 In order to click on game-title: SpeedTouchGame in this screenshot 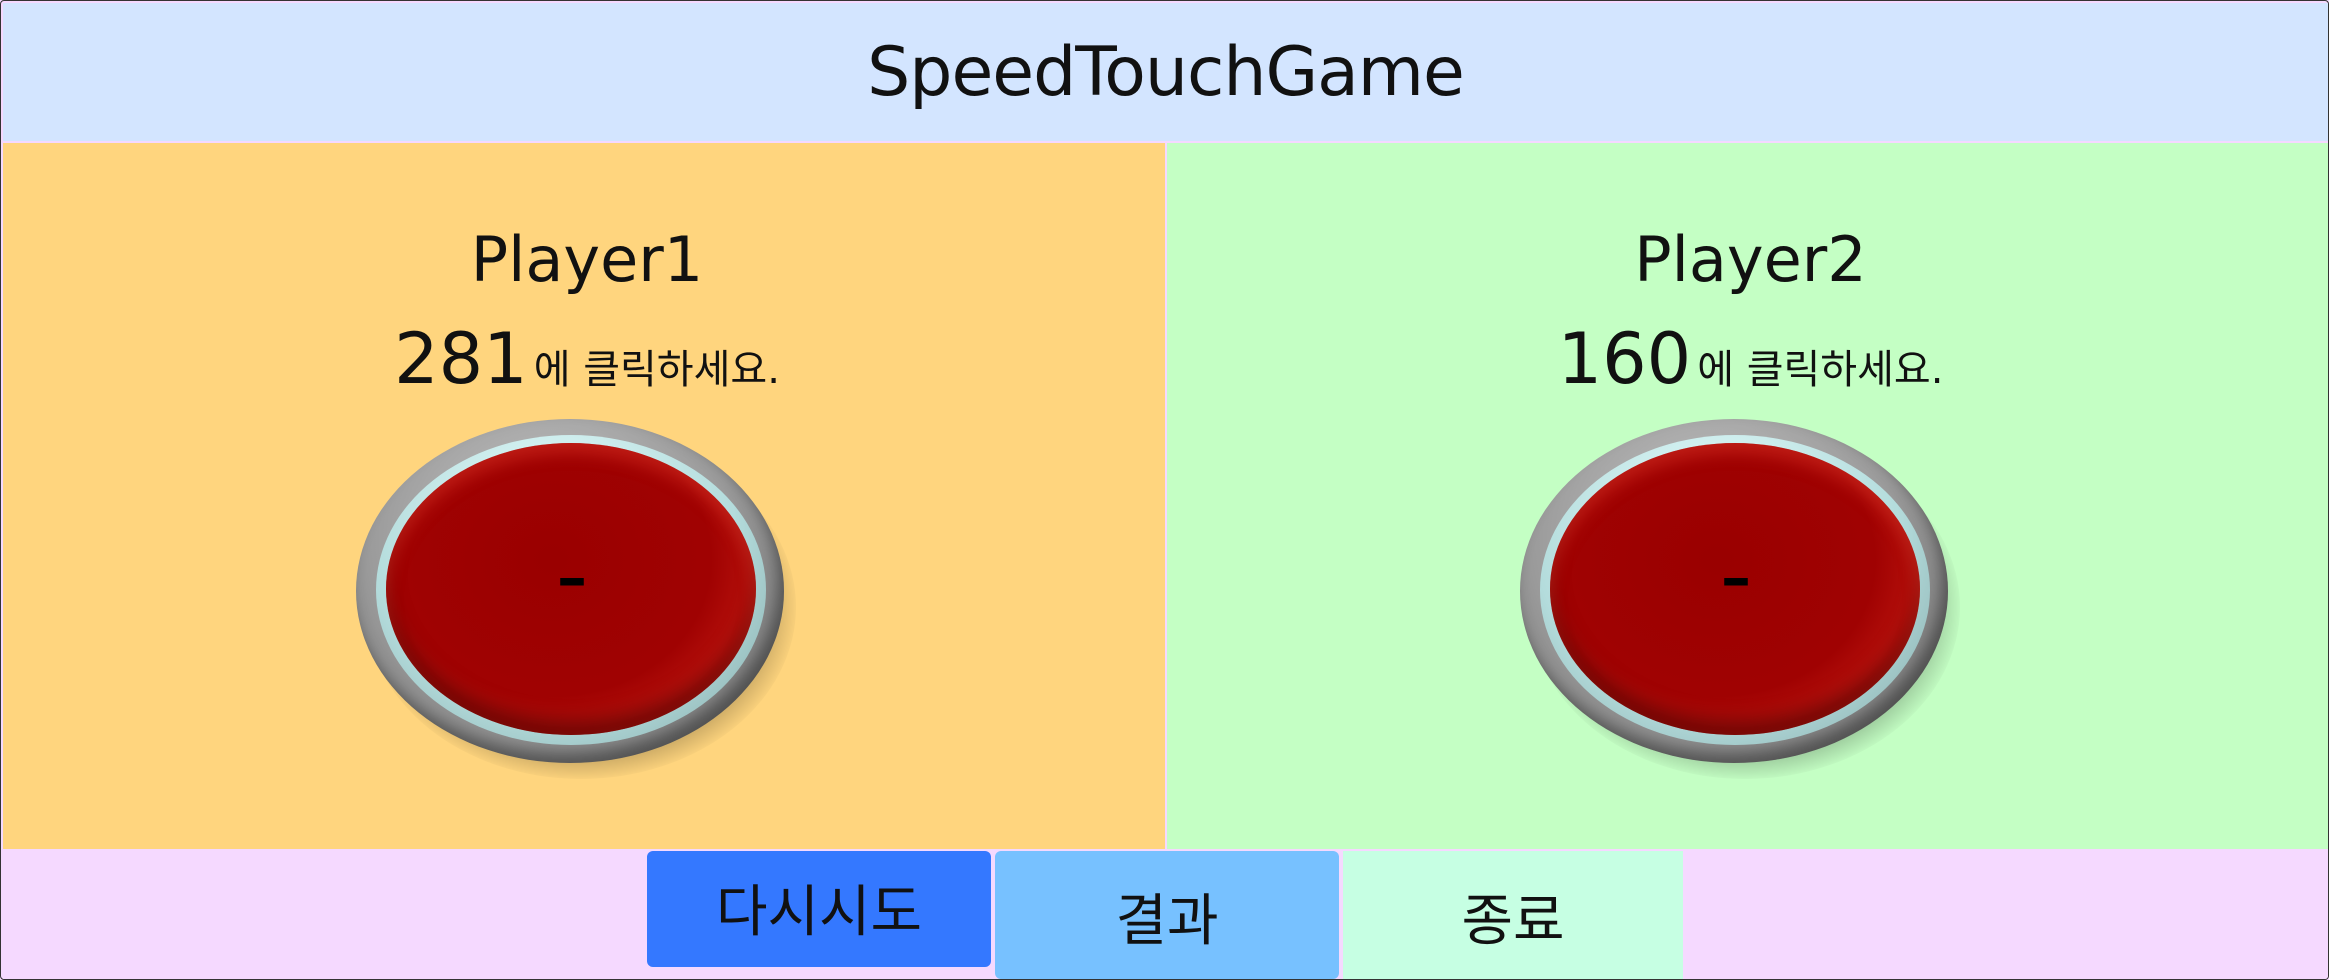, I will do `click(1166, 72)`.